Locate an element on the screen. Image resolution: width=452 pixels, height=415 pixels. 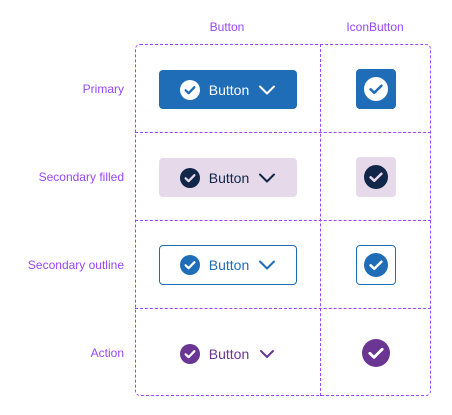
primary-button: Button is located at coordinates (228, 89).